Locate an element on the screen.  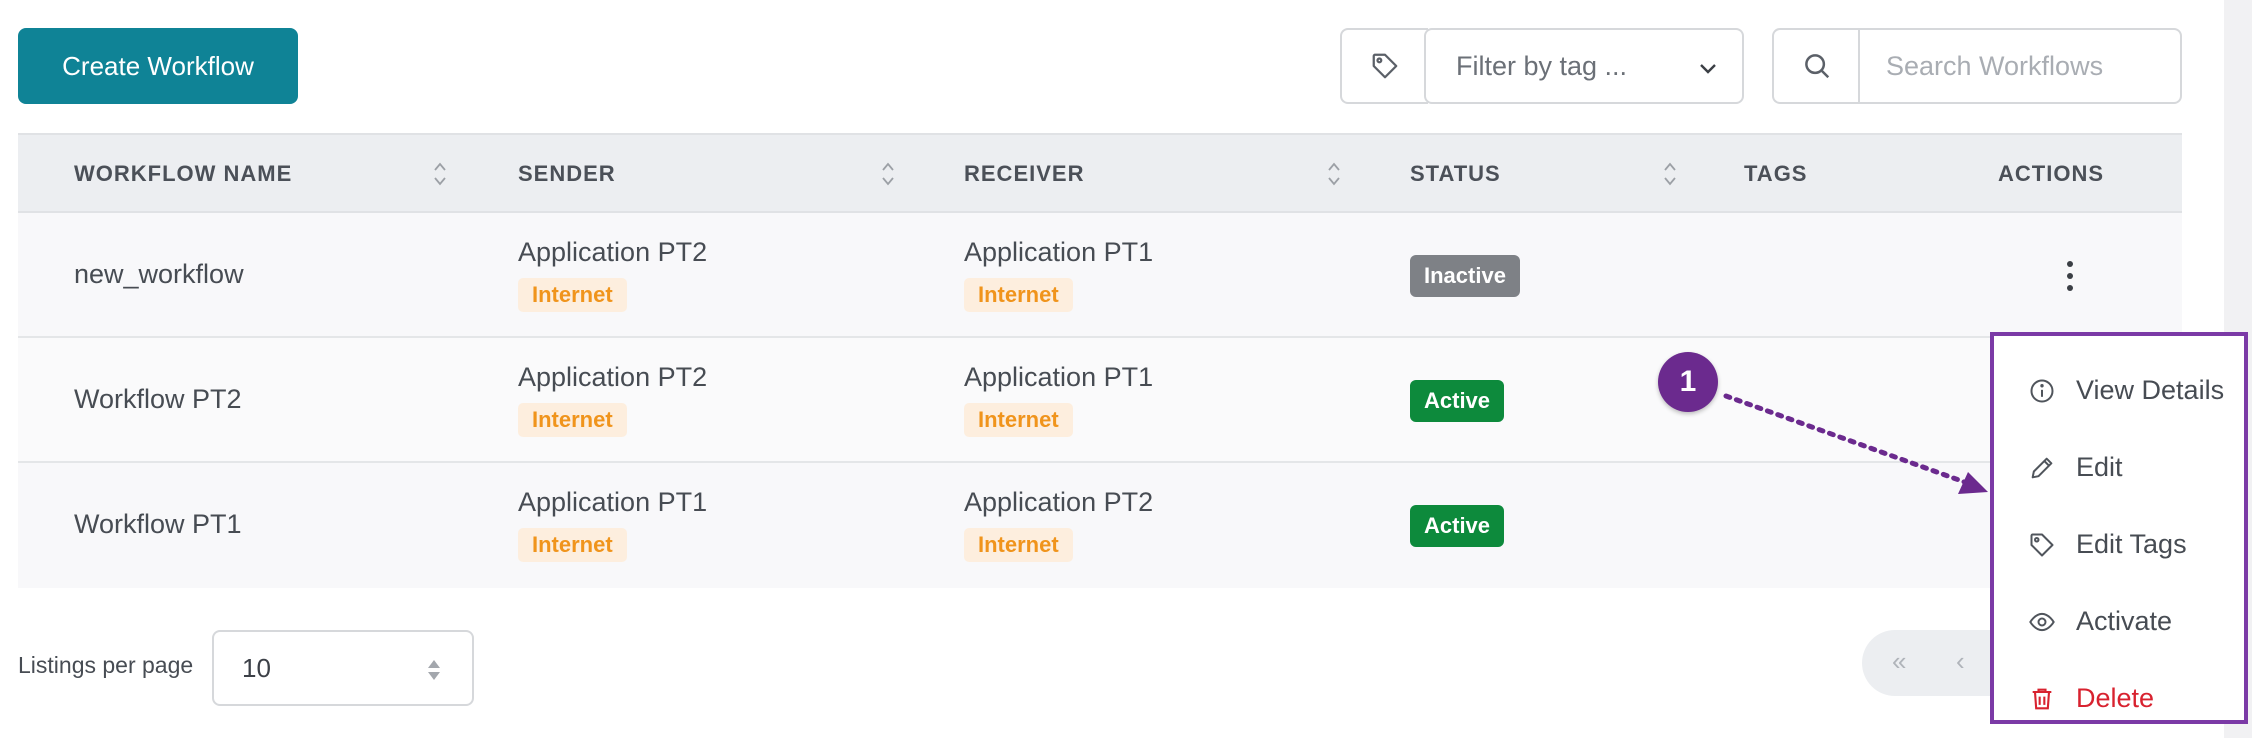
listings-per-page-select: 10 is located at coordinates (343, 668).